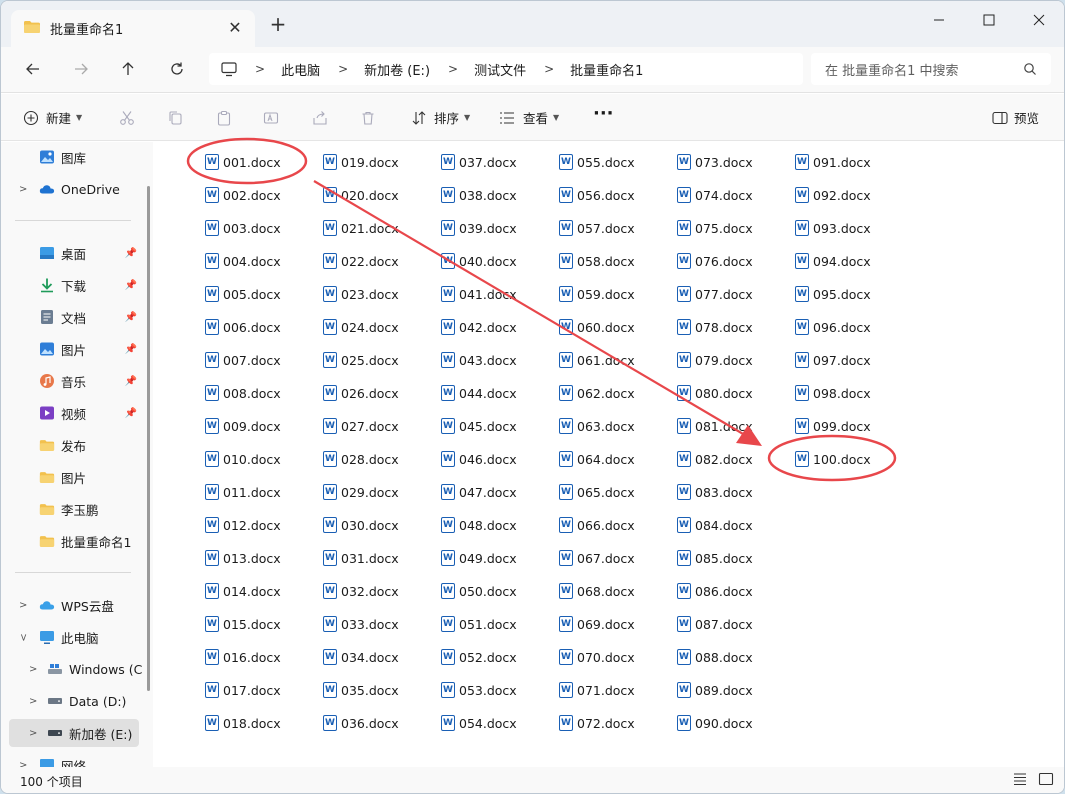 The image size is (1065, 794). I want to click on file-item: W 047.docx, so click(479, 492).